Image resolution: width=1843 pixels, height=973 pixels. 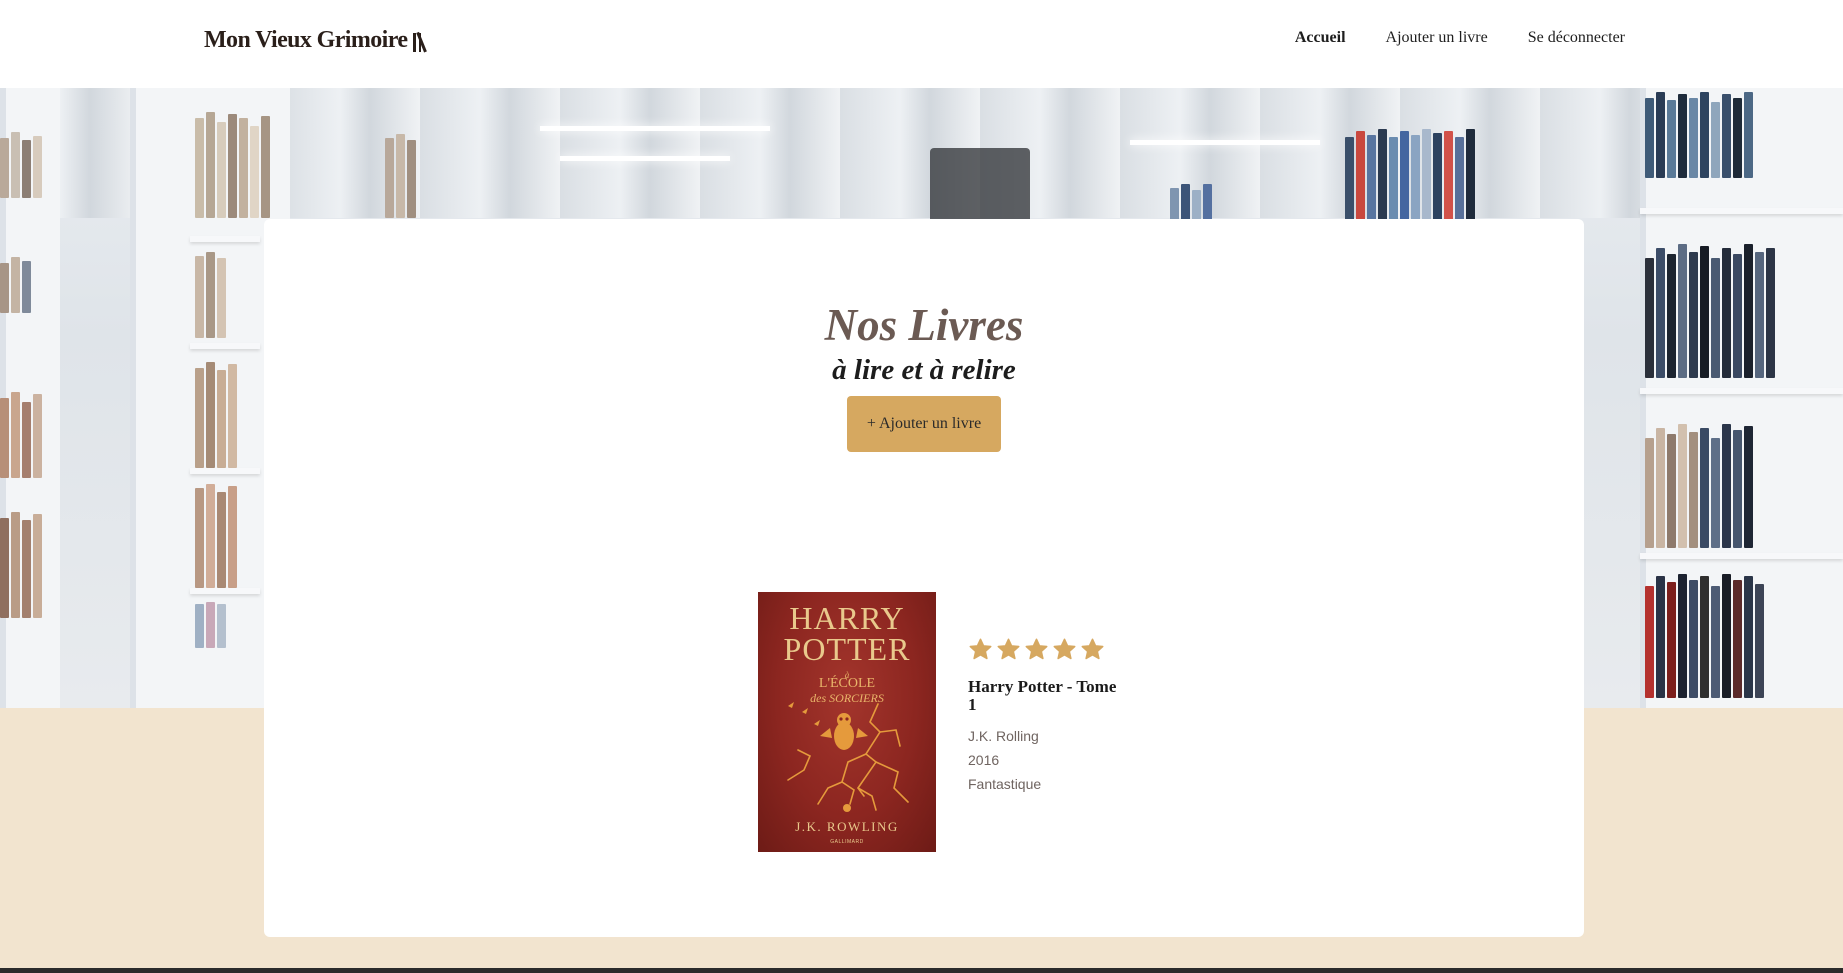 I want to click on nav-link-accueil: Accueil, so click(x=1320, y=38).